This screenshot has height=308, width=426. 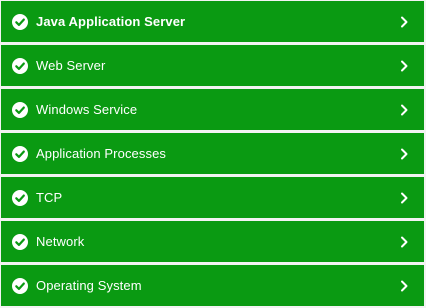 What do you see at coordinates (212, 21) in the screenshot?
I see `list-item-java-application-server: Java Application Server` at bounding box center [212, 21].